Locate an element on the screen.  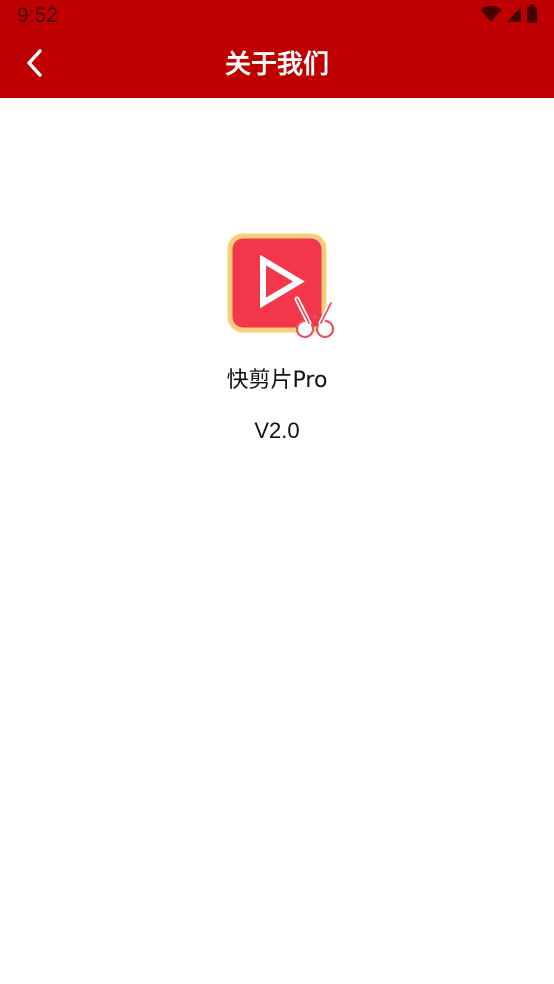
status-icons is located at coordinates (509, 16).